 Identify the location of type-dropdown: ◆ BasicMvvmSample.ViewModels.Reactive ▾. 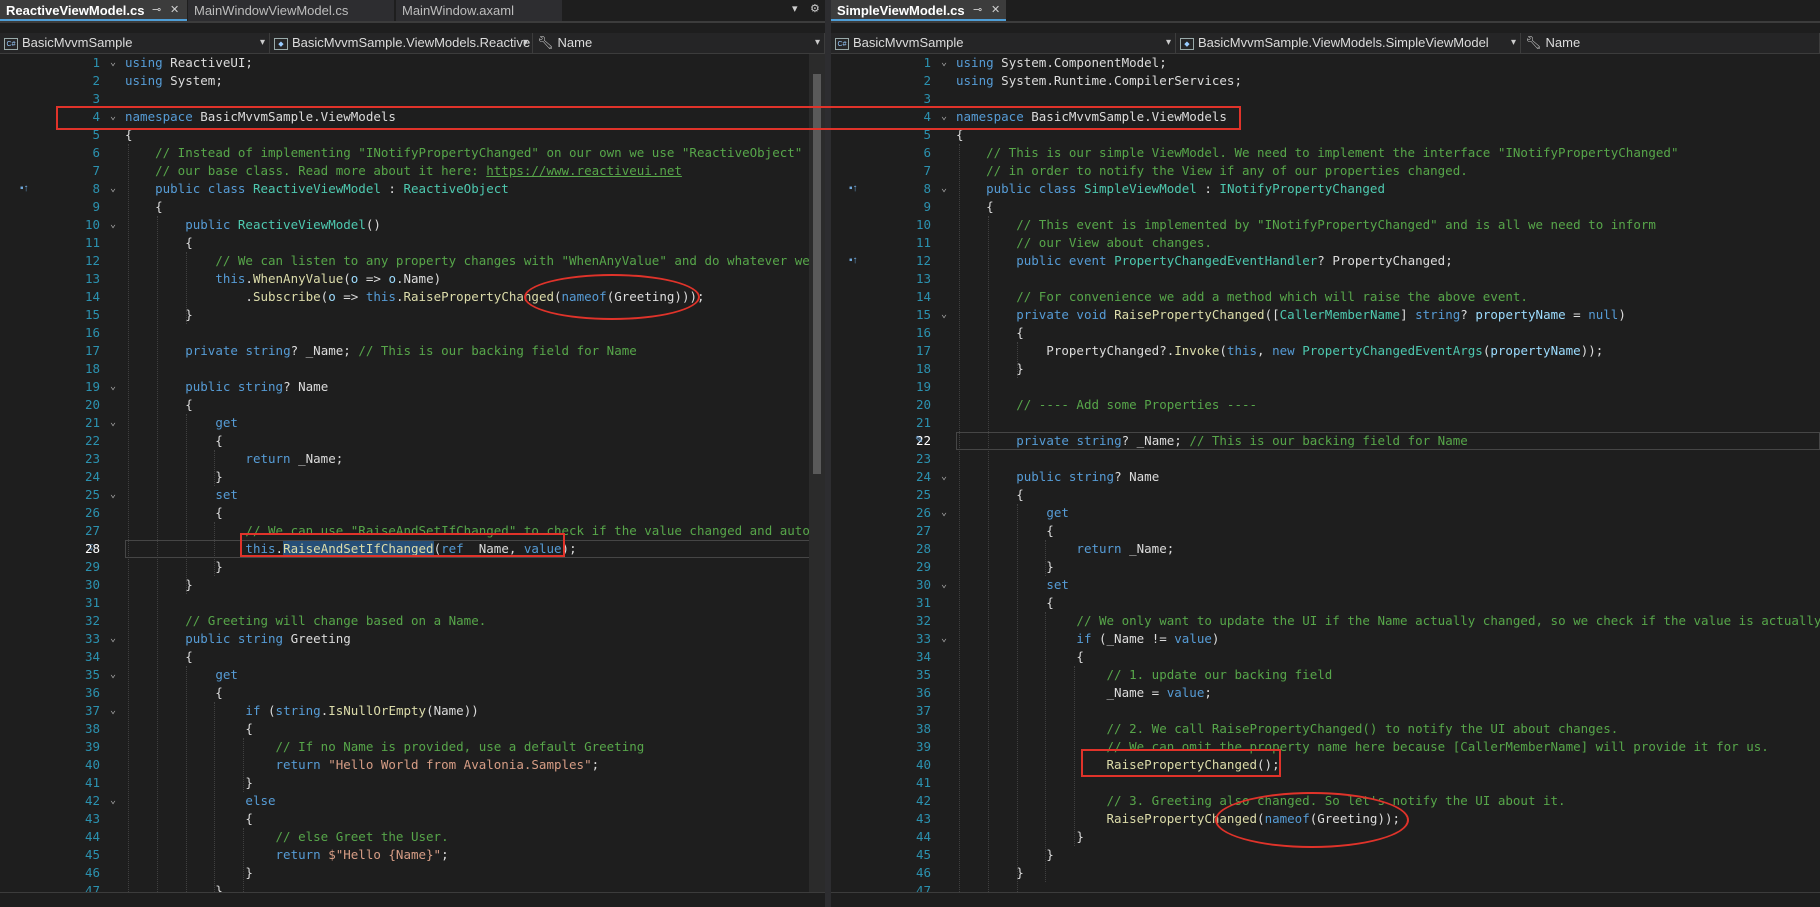
(401, 43).